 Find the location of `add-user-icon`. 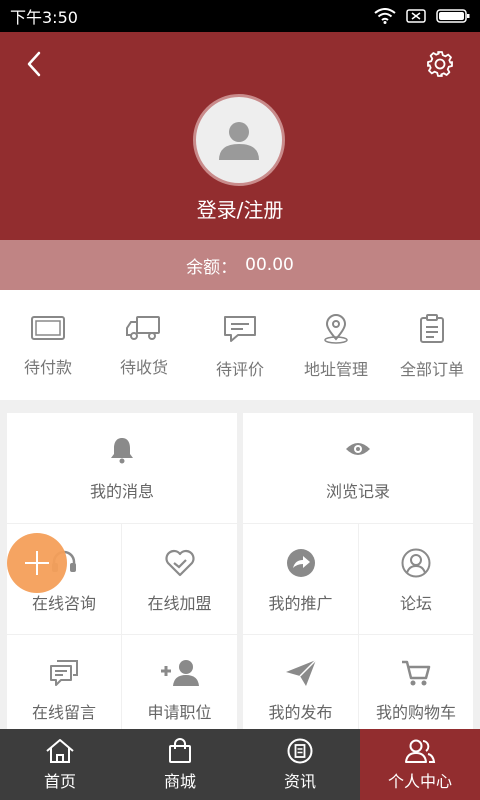

add-user-icon is located at coordinates (179, 673).